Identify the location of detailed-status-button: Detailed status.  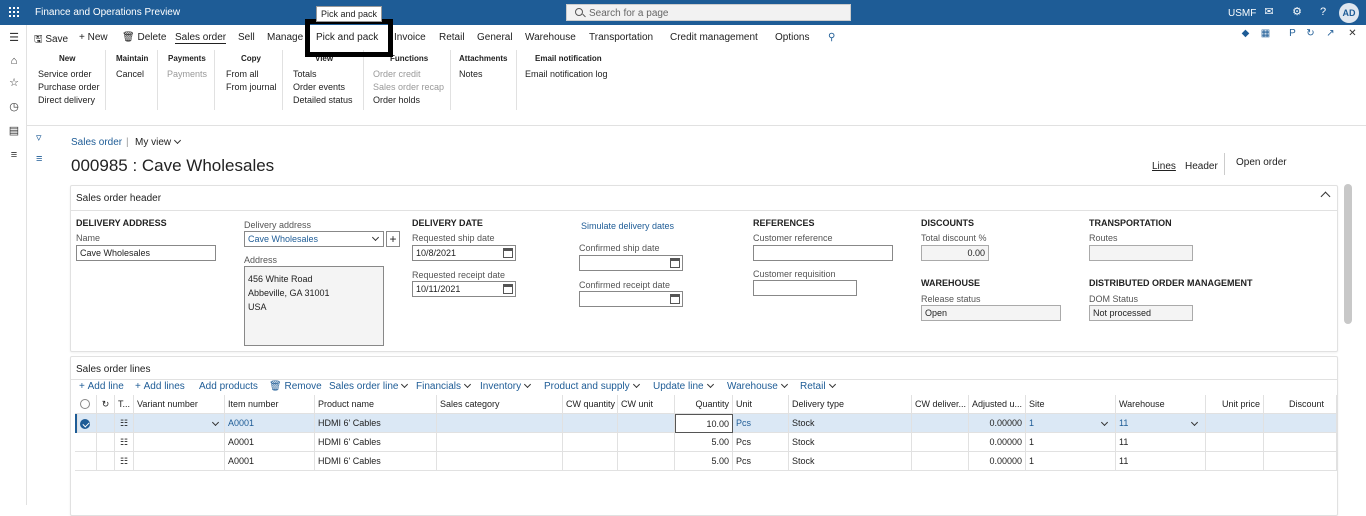
(323, 100).